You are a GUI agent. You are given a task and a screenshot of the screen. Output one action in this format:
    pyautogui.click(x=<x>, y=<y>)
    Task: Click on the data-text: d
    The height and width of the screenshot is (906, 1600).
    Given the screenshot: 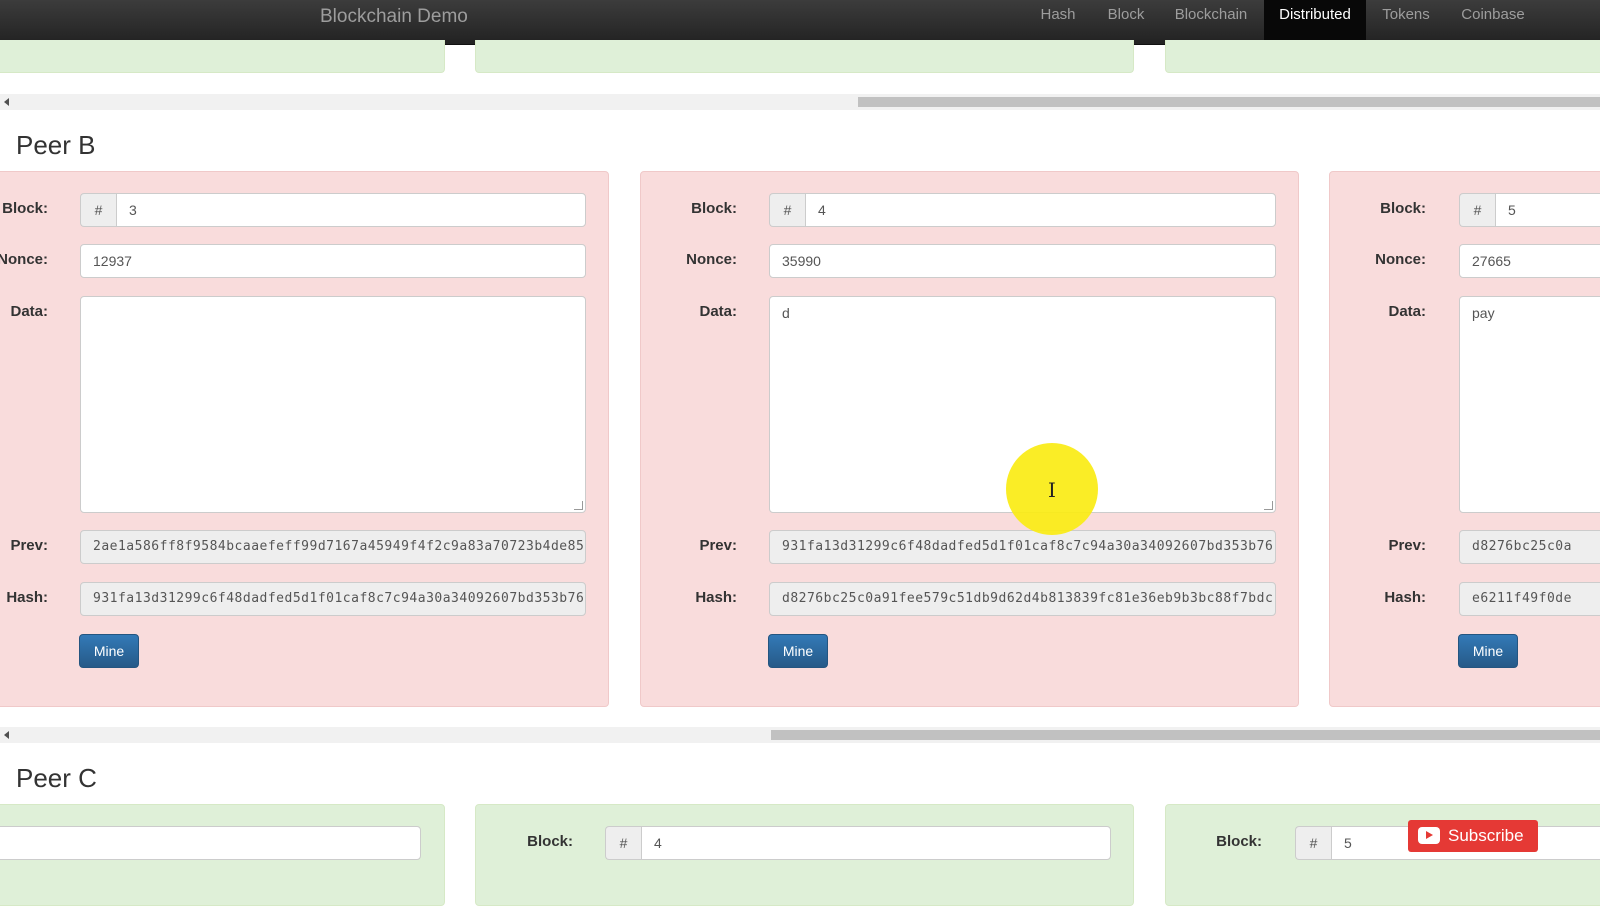 What is the action you would take?
    pyautogui.click(x=786, y=313)
    